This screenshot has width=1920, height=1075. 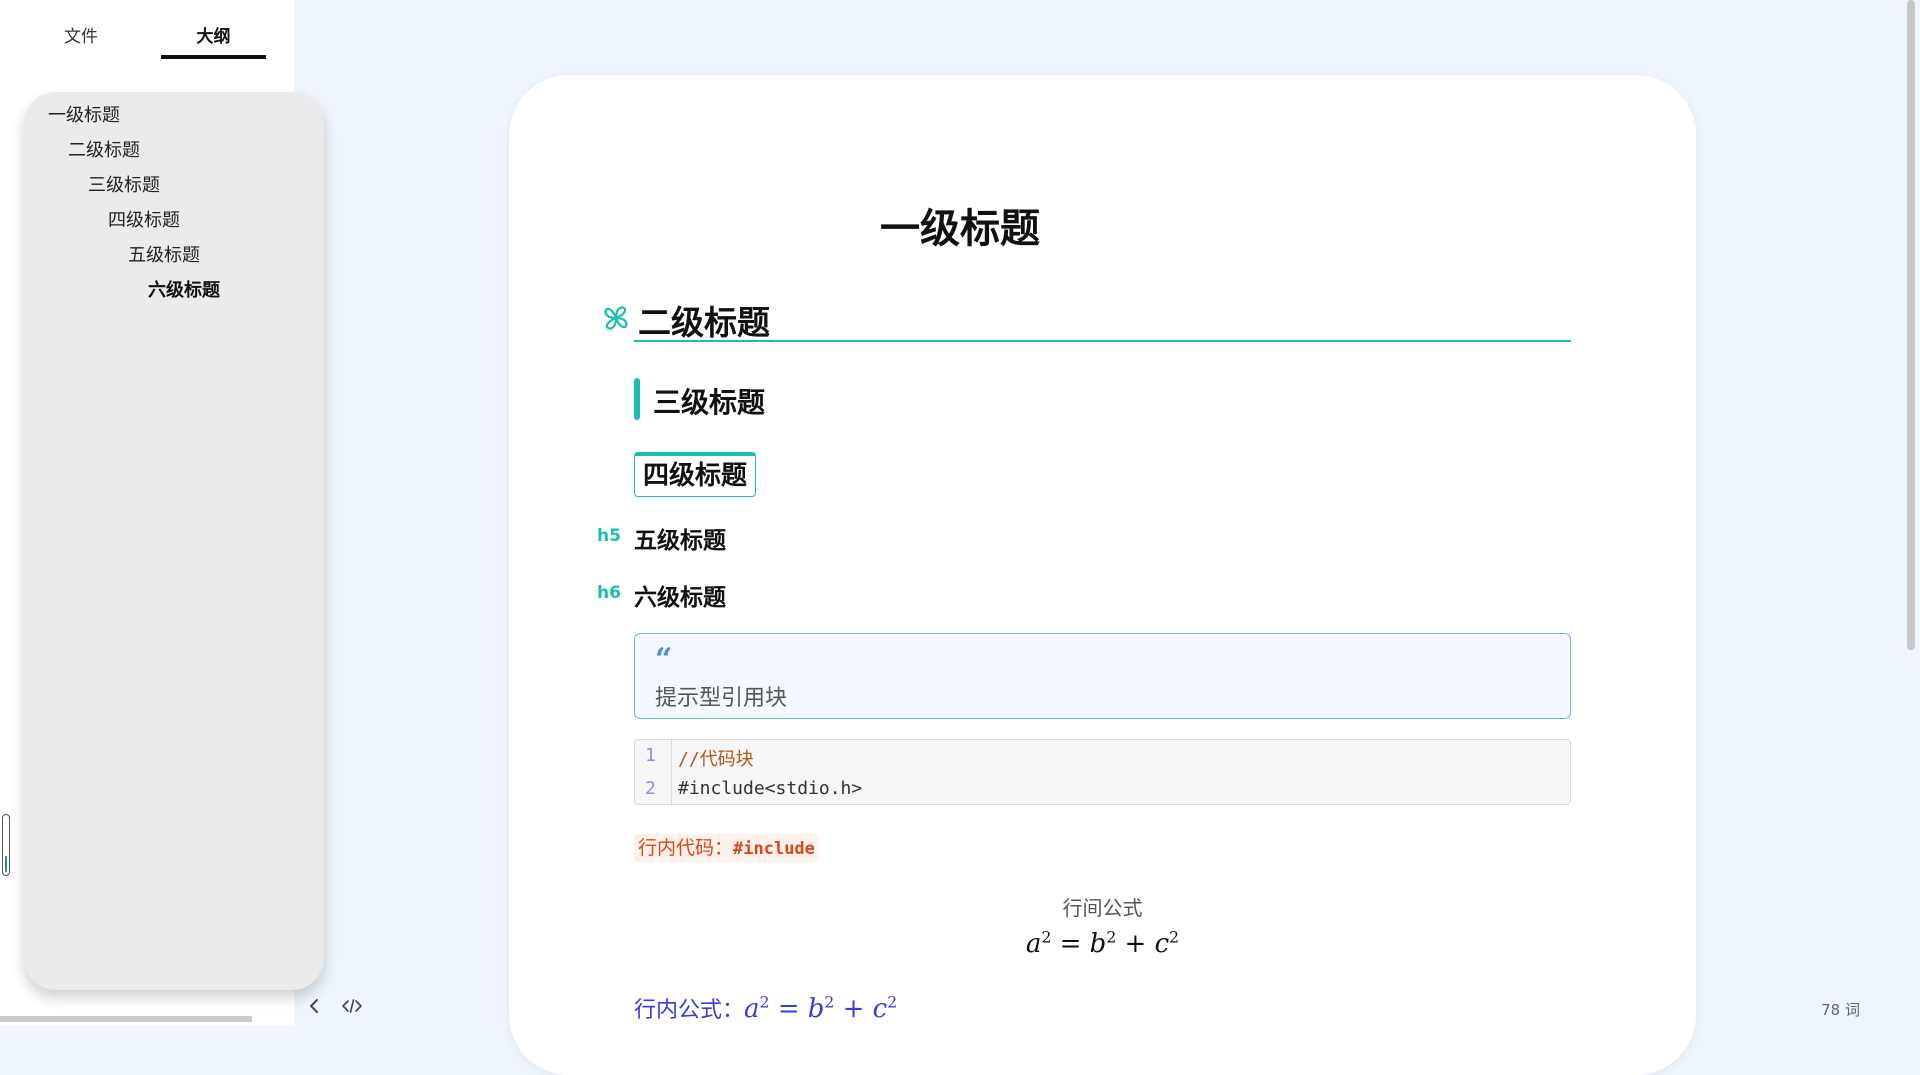 What do you see at coordinates (650, 755) in the screenshot?
I see `line-number: 1` at bounding box center [650, 755].